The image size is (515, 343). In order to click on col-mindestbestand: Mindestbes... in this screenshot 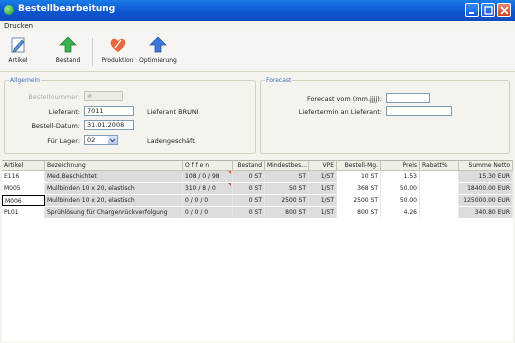, I will do `click(287, 165)`.